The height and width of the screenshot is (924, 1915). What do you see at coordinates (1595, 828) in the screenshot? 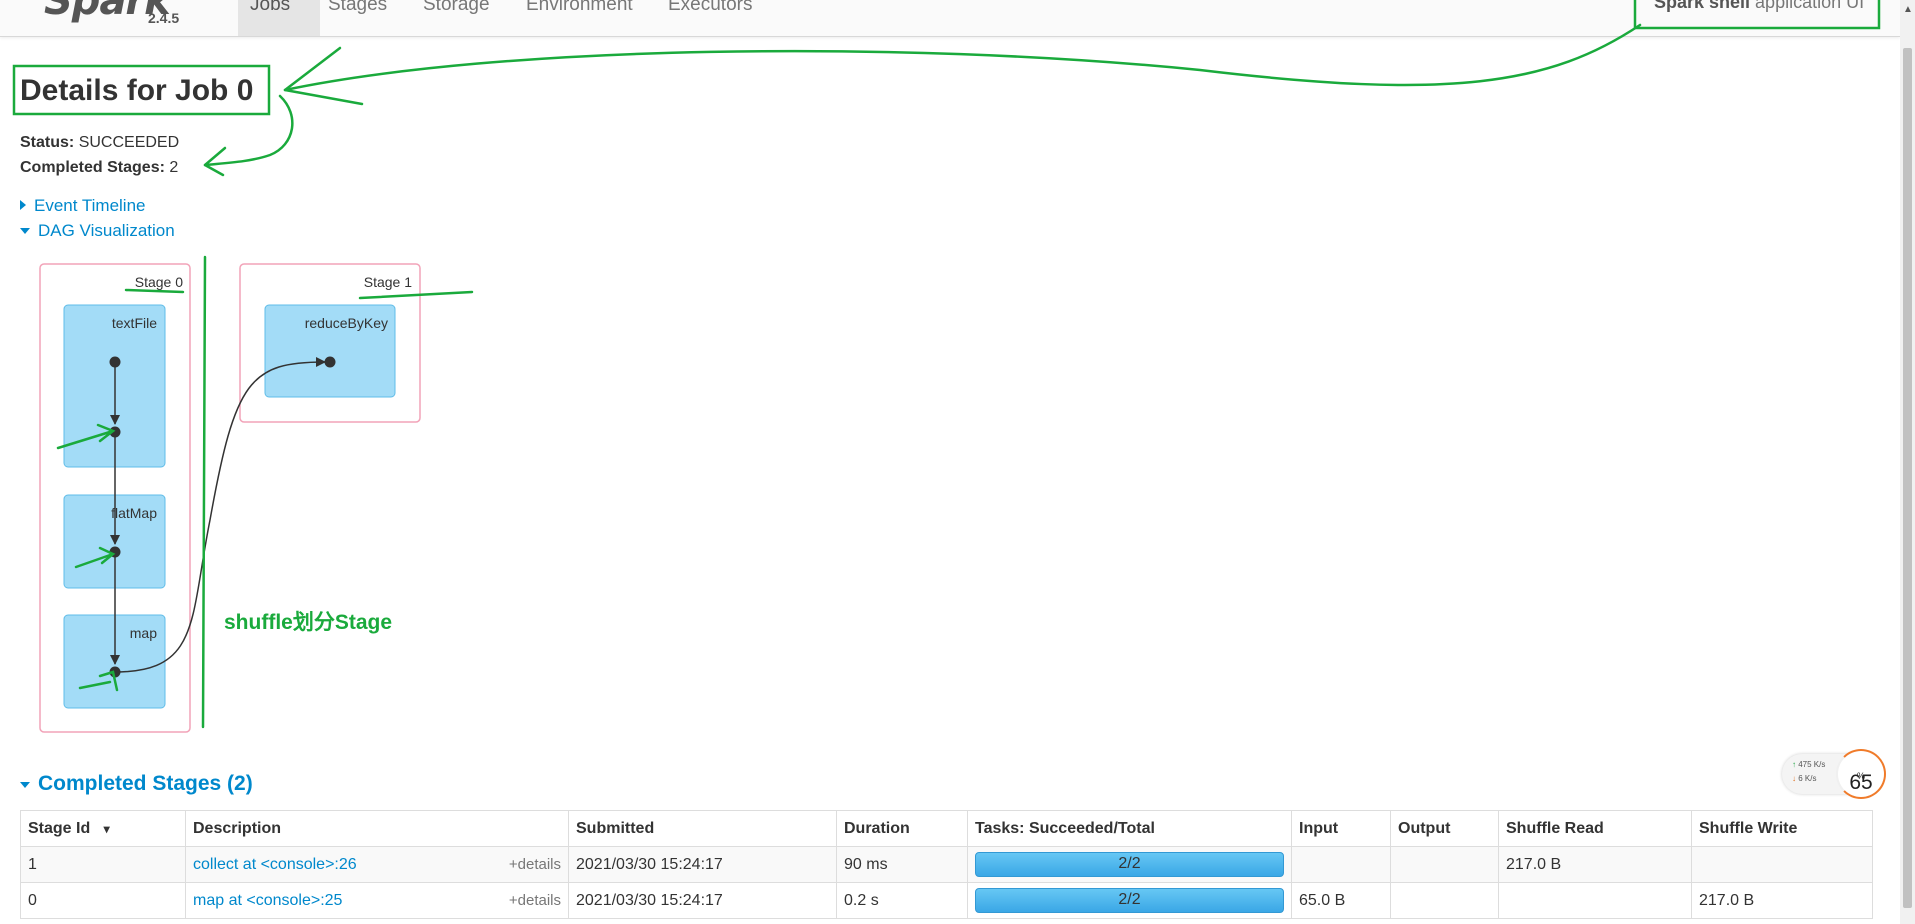
I see `col-shuffle-read: Shuffle Read` at bounding box center [1595, 828].